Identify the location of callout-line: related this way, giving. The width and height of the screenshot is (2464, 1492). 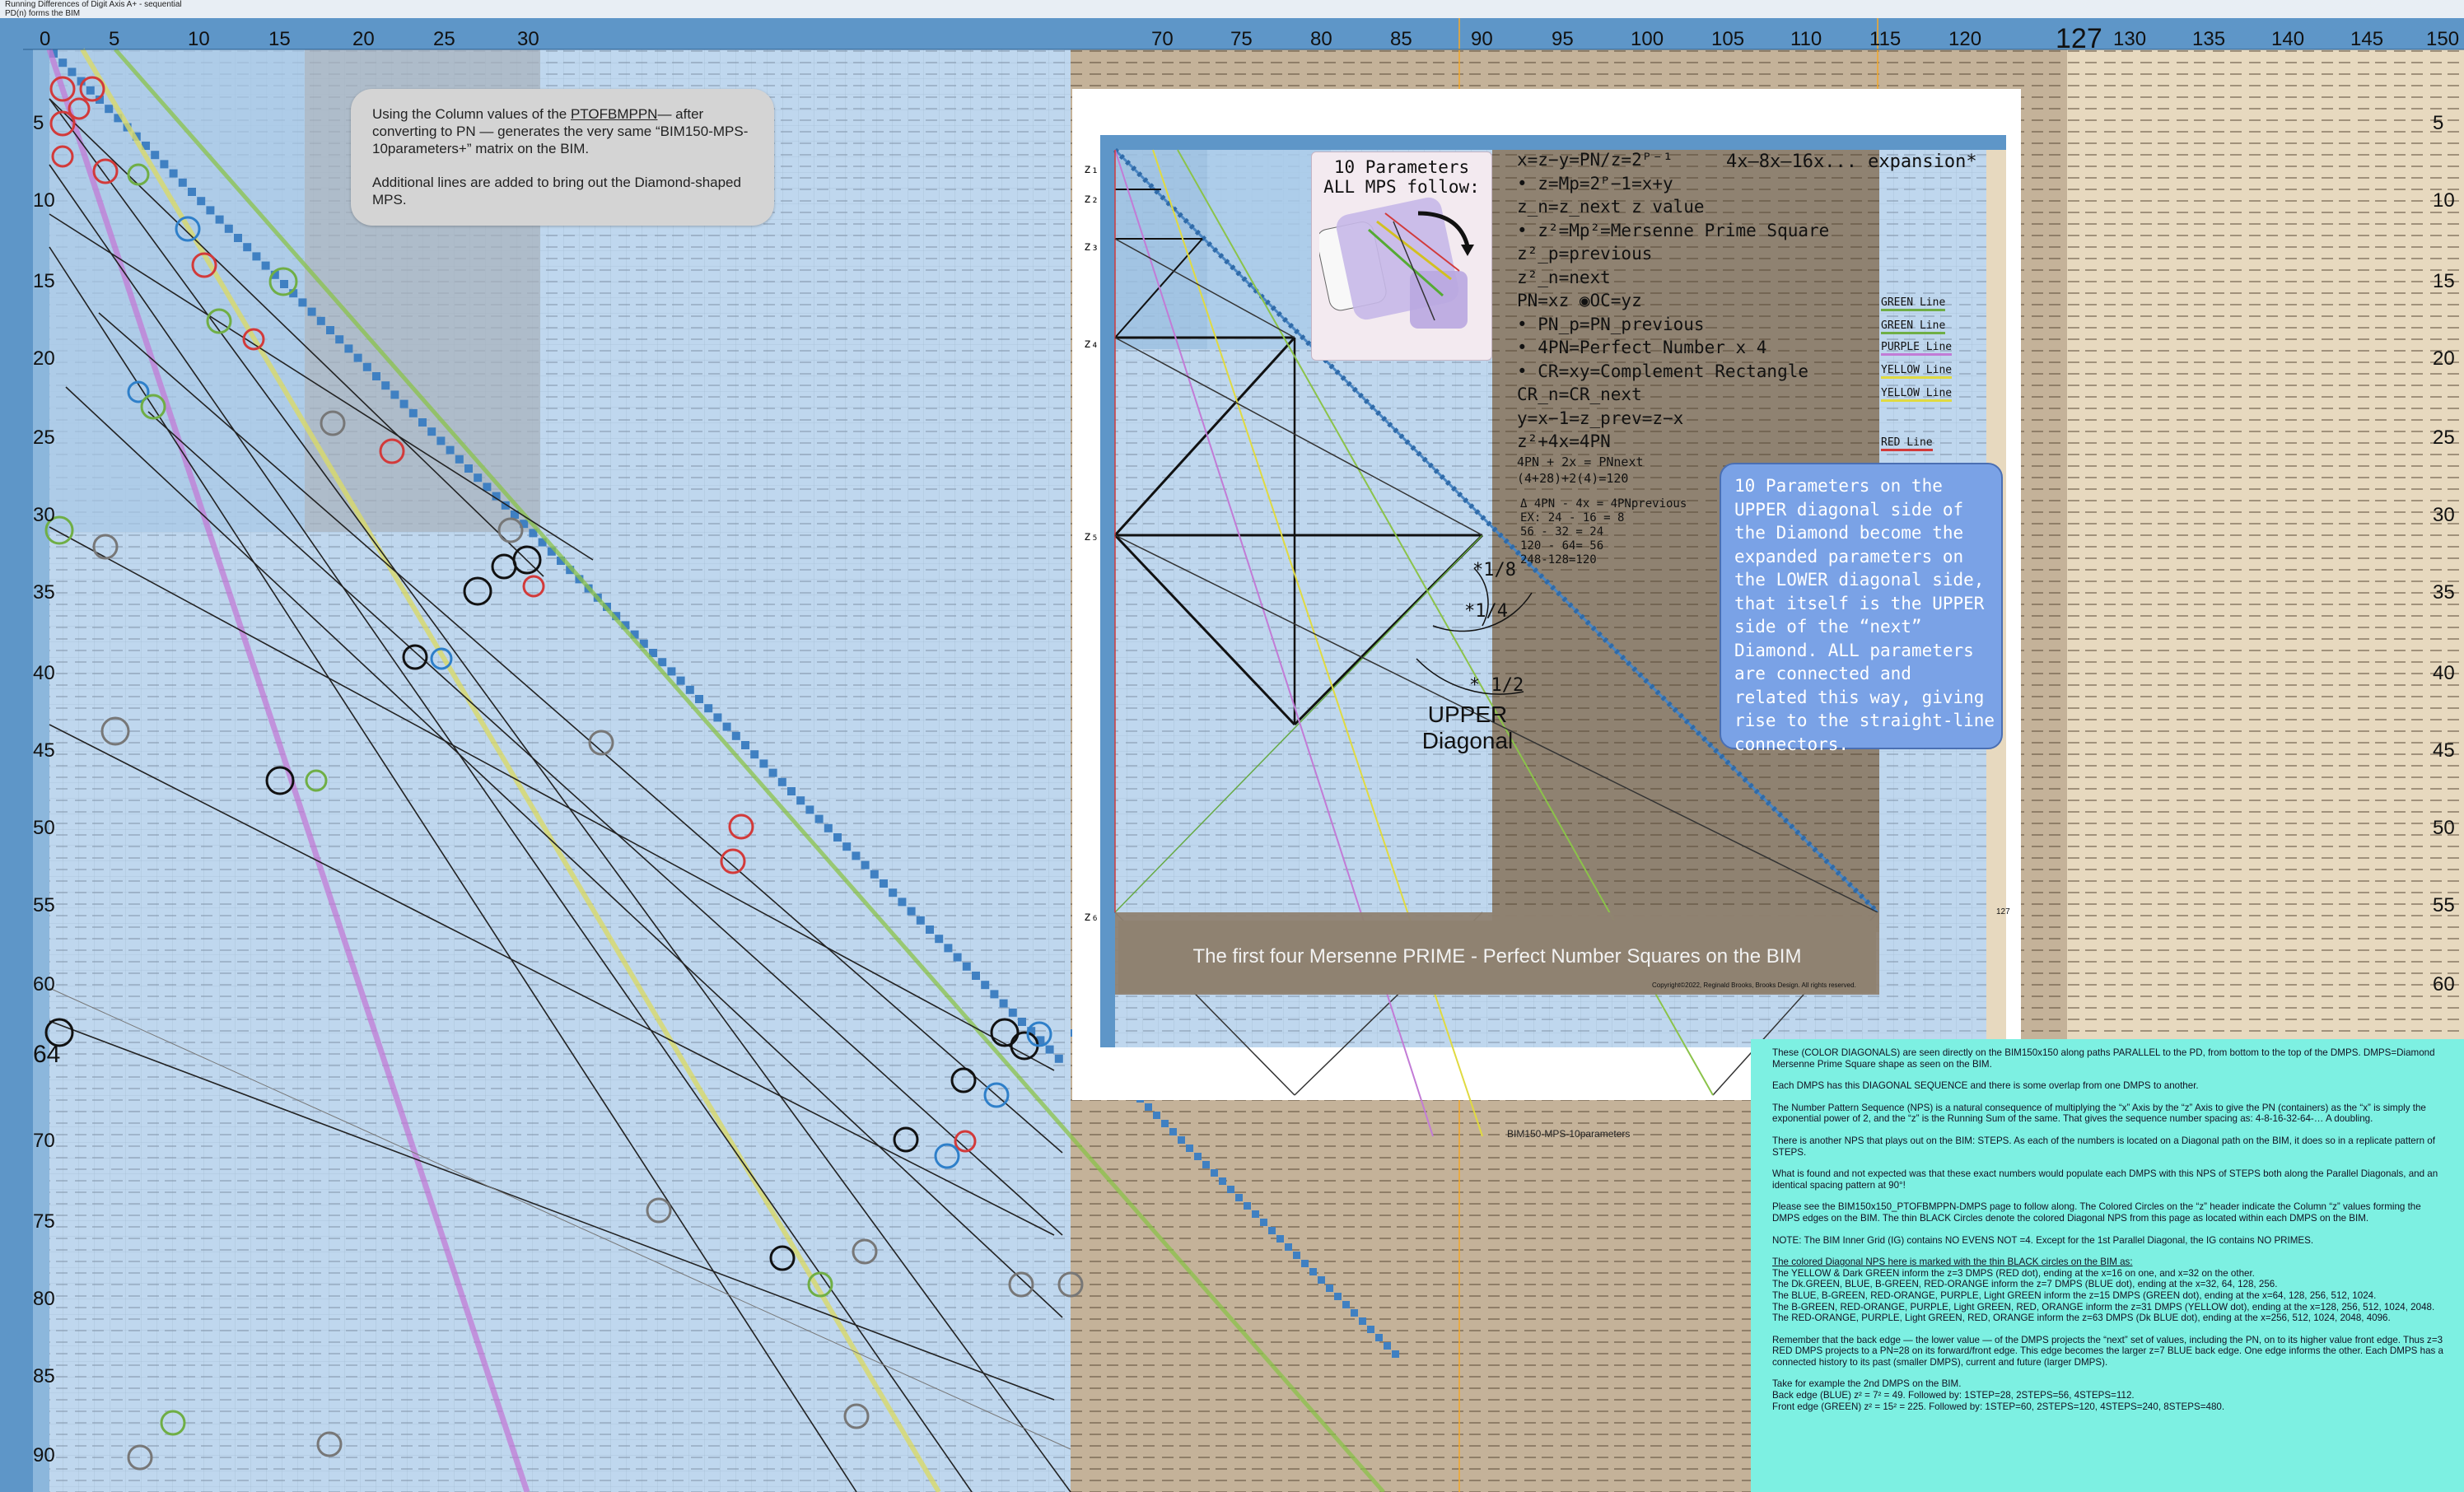
(1859, 697).